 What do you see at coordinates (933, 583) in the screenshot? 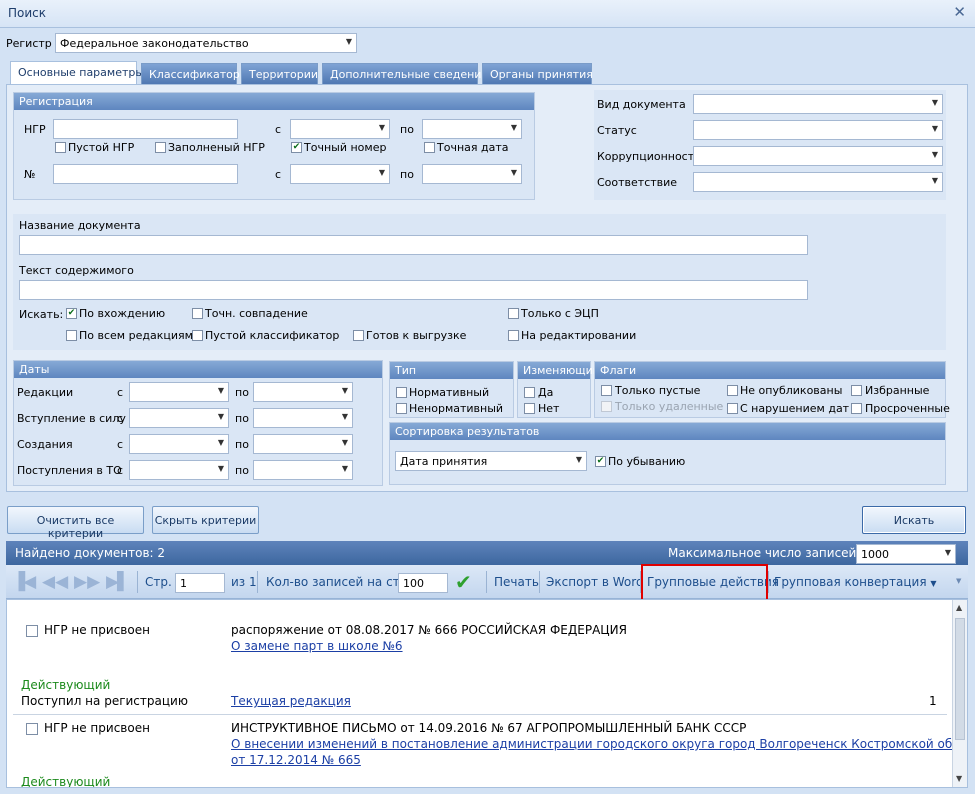
I see `caret-down-icon: ▼` at bounding box center [933, 583].